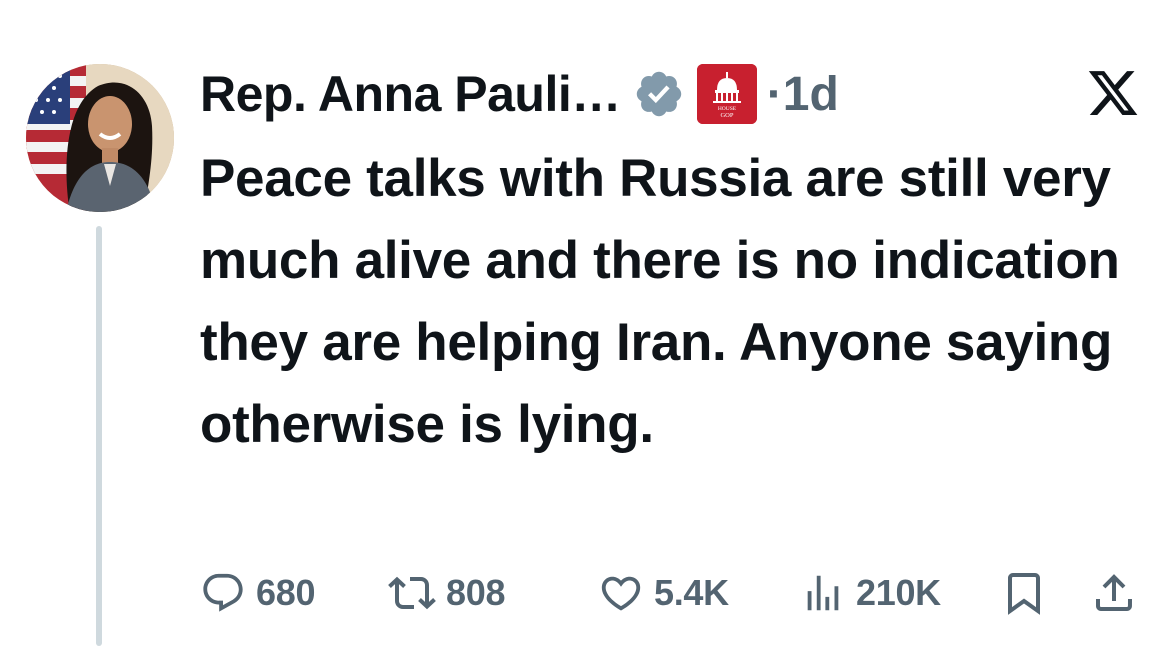 Image resolution: width=1170 pixels, height=646 pixels. What do you see at coordinates (823, 593) in the screenshot?
I see `views-icon` at bounding box center [823, 593].